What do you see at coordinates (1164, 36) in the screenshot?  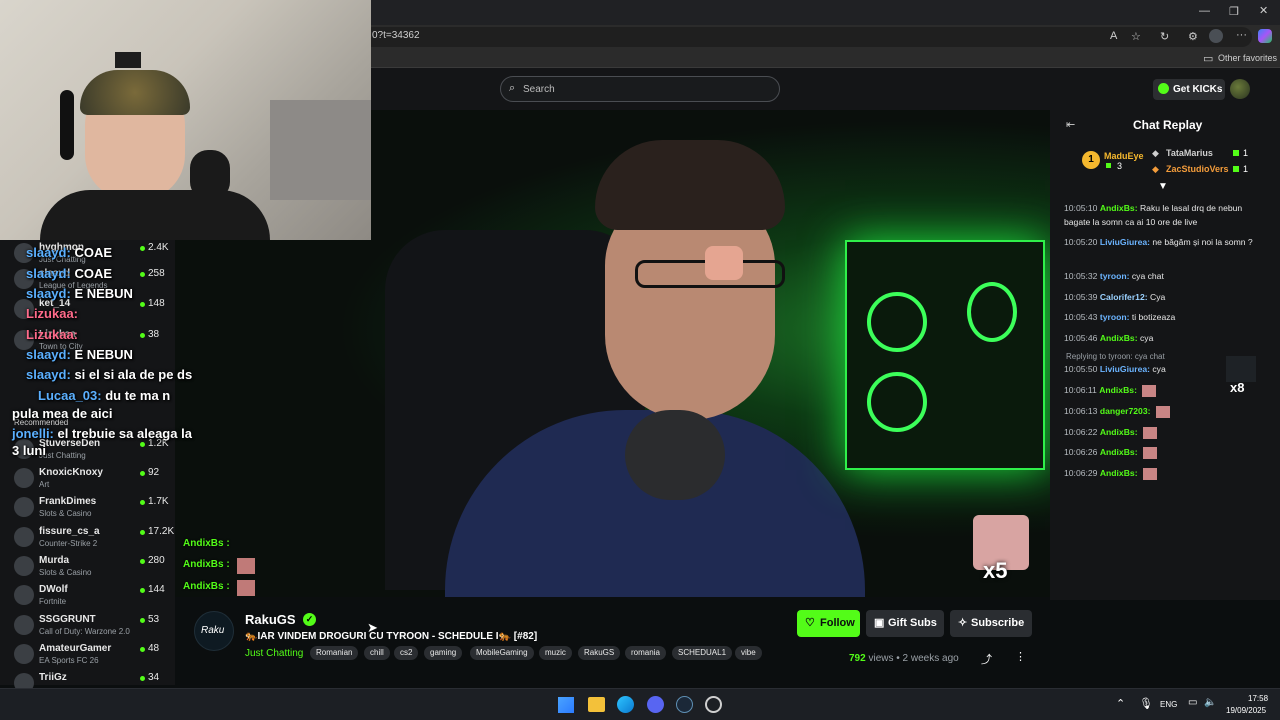 I see `refresh-icon: ↻` at bounding box center [1164, 36].